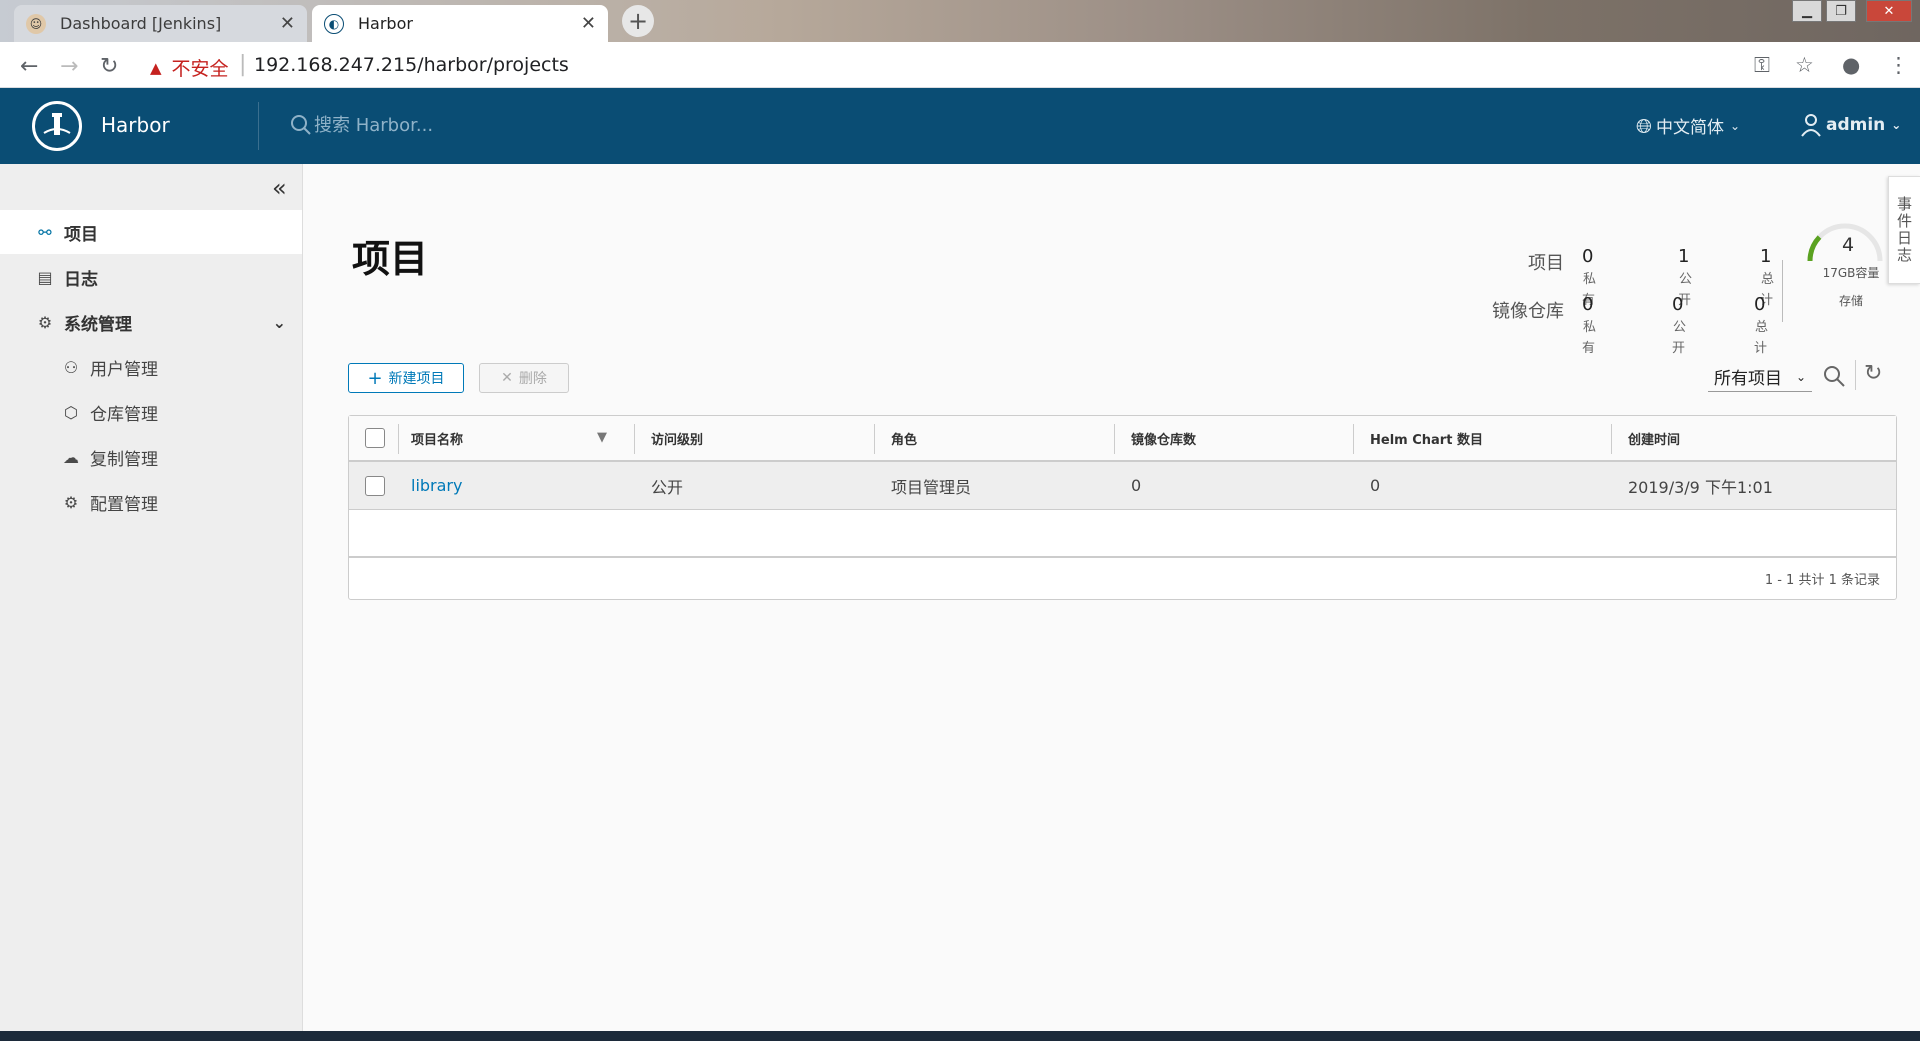 This screenshot has width=1920, height=1041. Describe the element at coordinates (151, 232) in the screenshot. I see `sidebar-item-projects: ⚯ 项目` at that location.